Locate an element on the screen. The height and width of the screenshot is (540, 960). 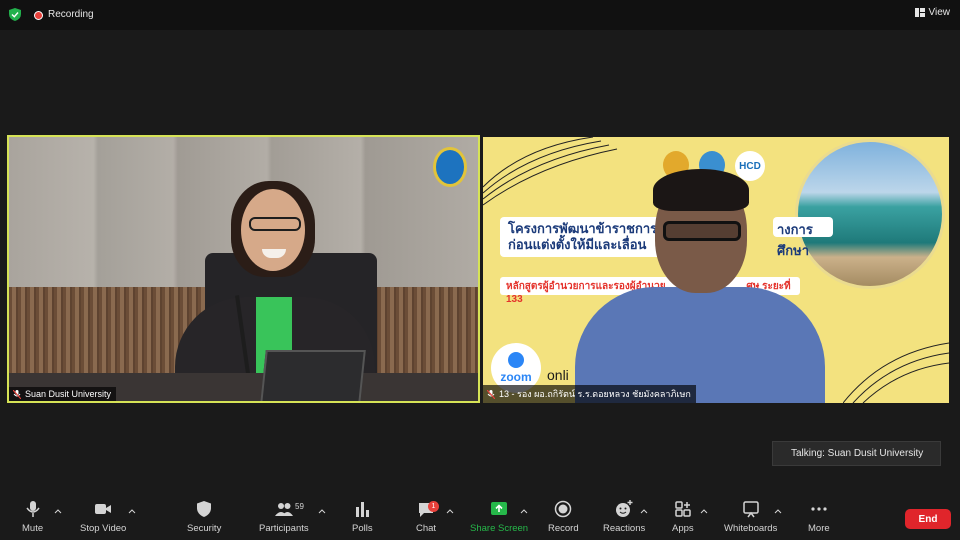
more-dots-icon is located at coordinates (819, 509).